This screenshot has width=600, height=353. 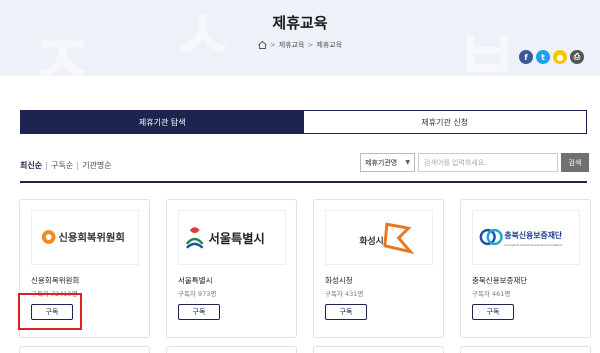 I want to click on search-type-select: 제휴기관명 ▼, so click(x=387, y=162).